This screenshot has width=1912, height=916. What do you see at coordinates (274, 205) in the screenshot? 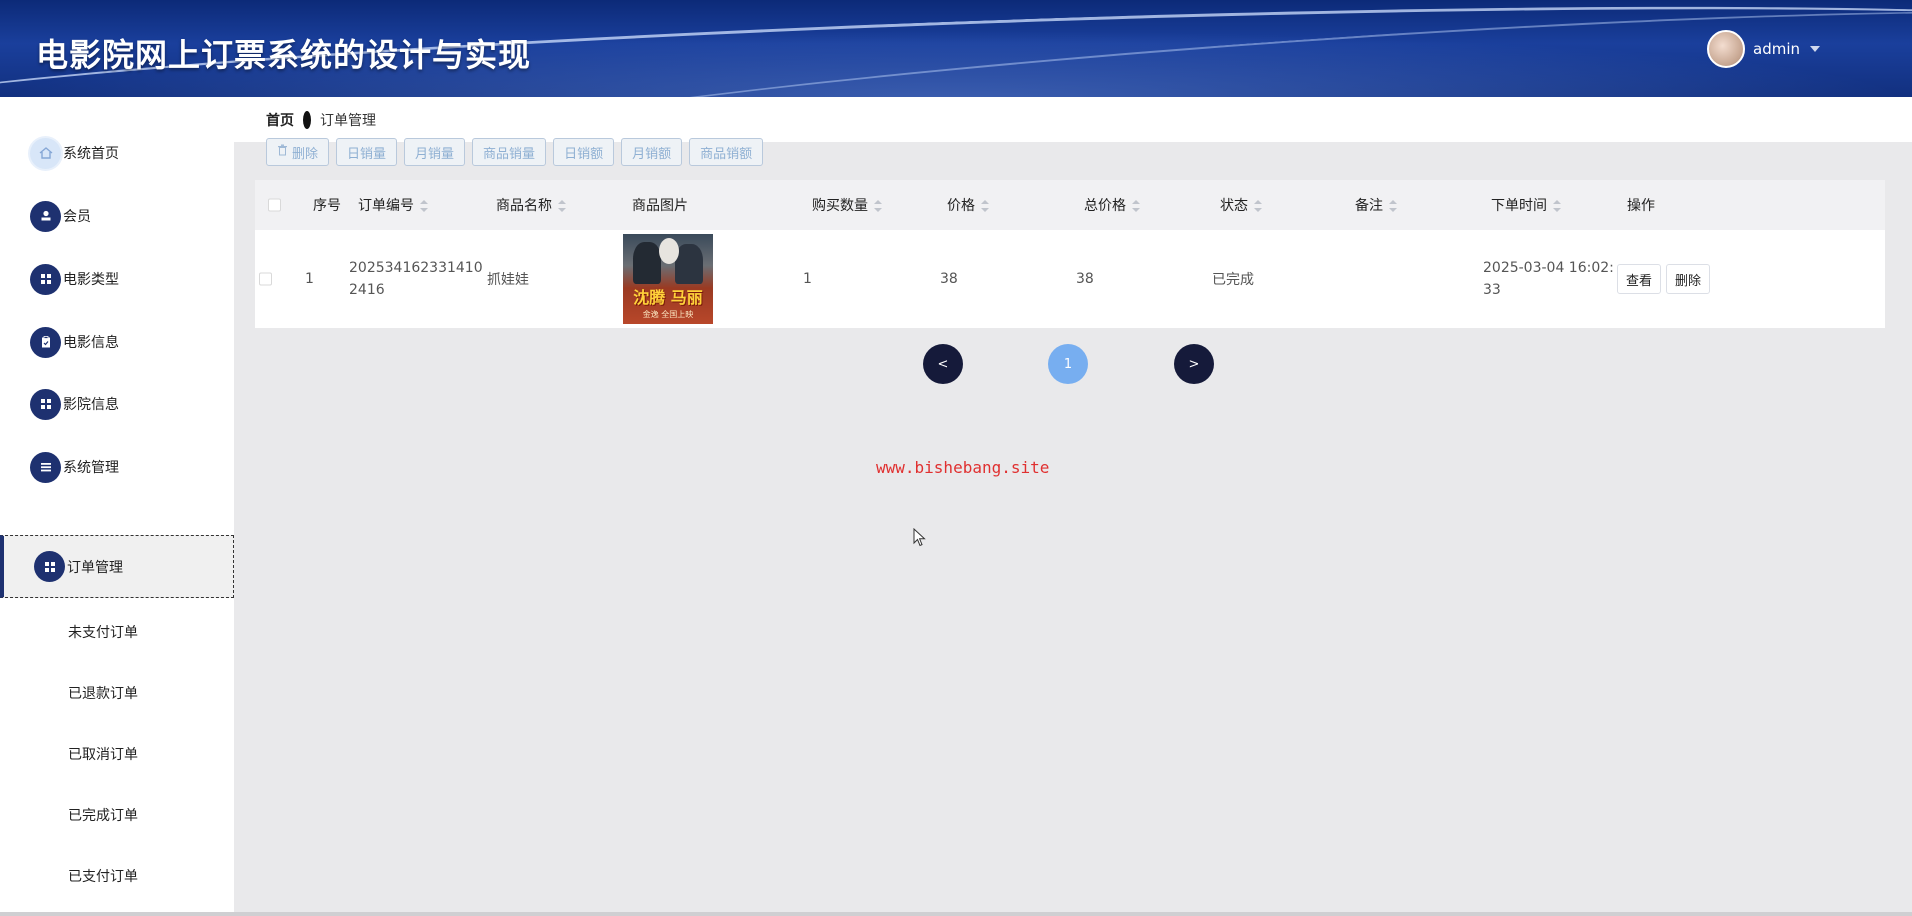
I see `select-all-checkbox` at bounding box center [274, 205].